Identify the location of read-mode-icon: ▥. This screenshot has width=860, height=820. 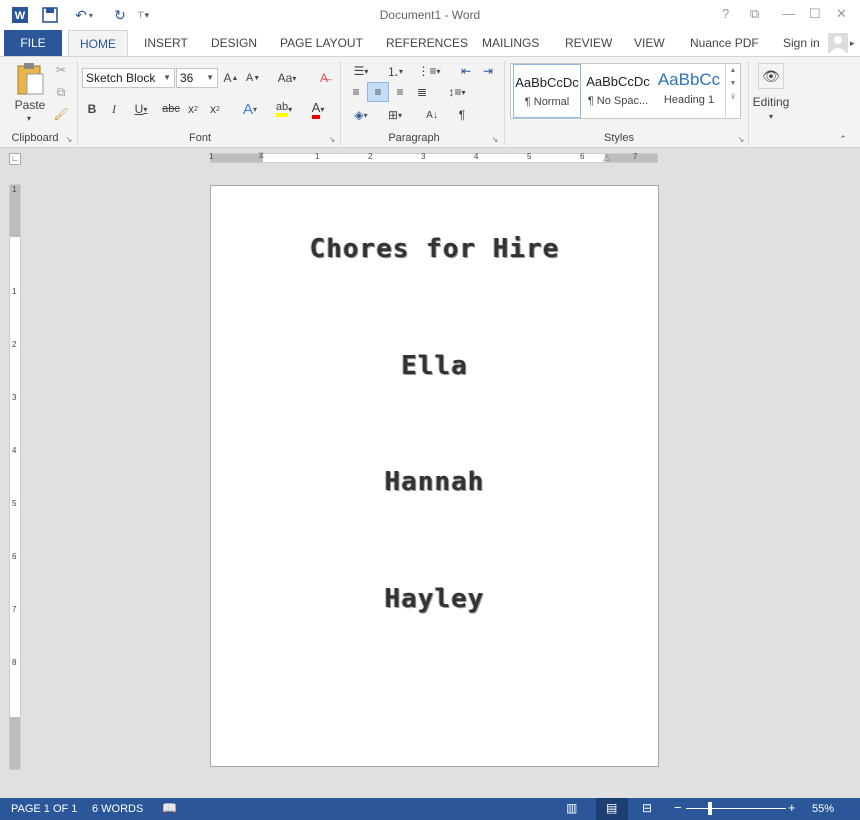
(571, 808).